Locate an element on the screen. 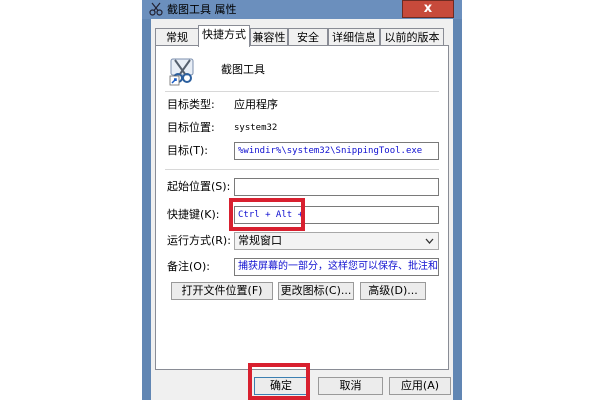 This screenshot has width=600, height=400. tab-previous-versions: 以前的版本 is located at coordinates (412, 37).